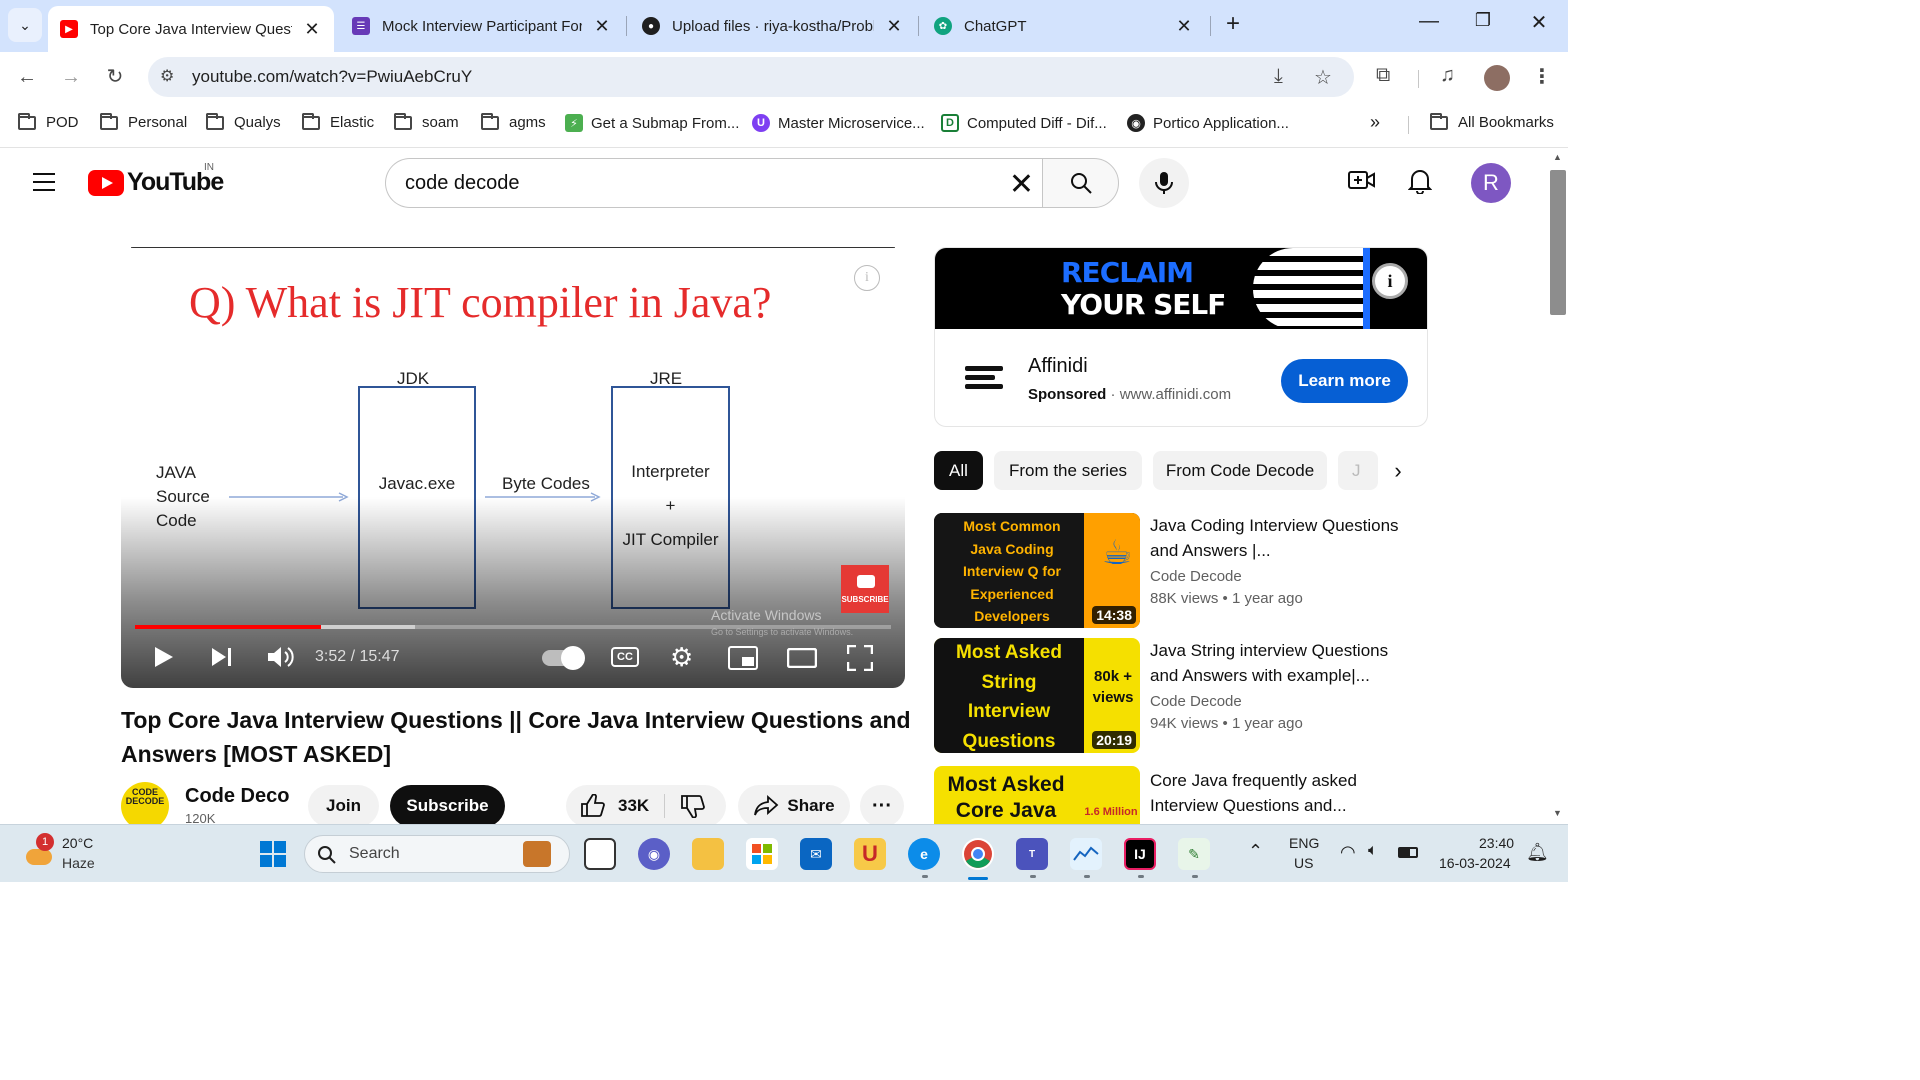 This screenshot has height=1080, width=1920. I want to click on ad-info-icon: i, so click(1390, 281).